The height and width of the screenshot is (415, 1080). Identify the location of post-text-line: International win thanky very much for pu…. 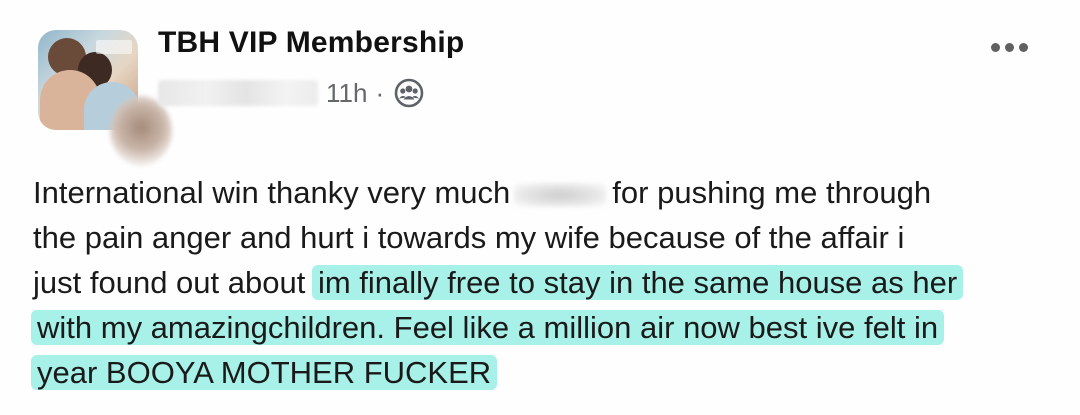
(482, 192).